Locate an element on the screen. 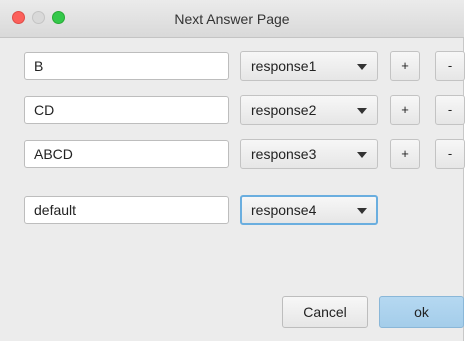 The width and height of the screenshot is (470, 341). title-bar: Next Answer Page is located at coordinates (232, 19).